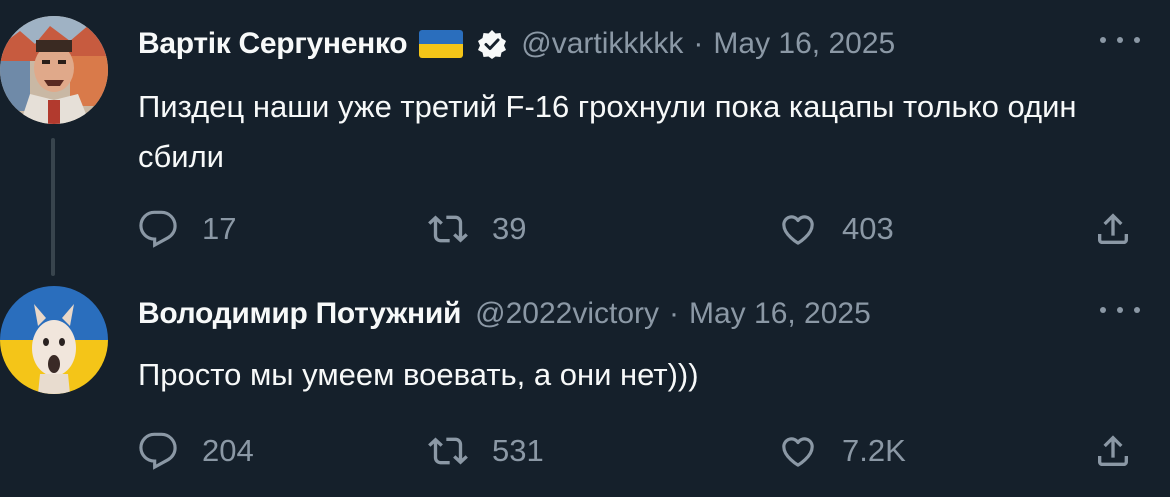  Describe the element at coordinates (602, 44) in the screenshot. I see `author-handle: @vartikkkkk` at that location.